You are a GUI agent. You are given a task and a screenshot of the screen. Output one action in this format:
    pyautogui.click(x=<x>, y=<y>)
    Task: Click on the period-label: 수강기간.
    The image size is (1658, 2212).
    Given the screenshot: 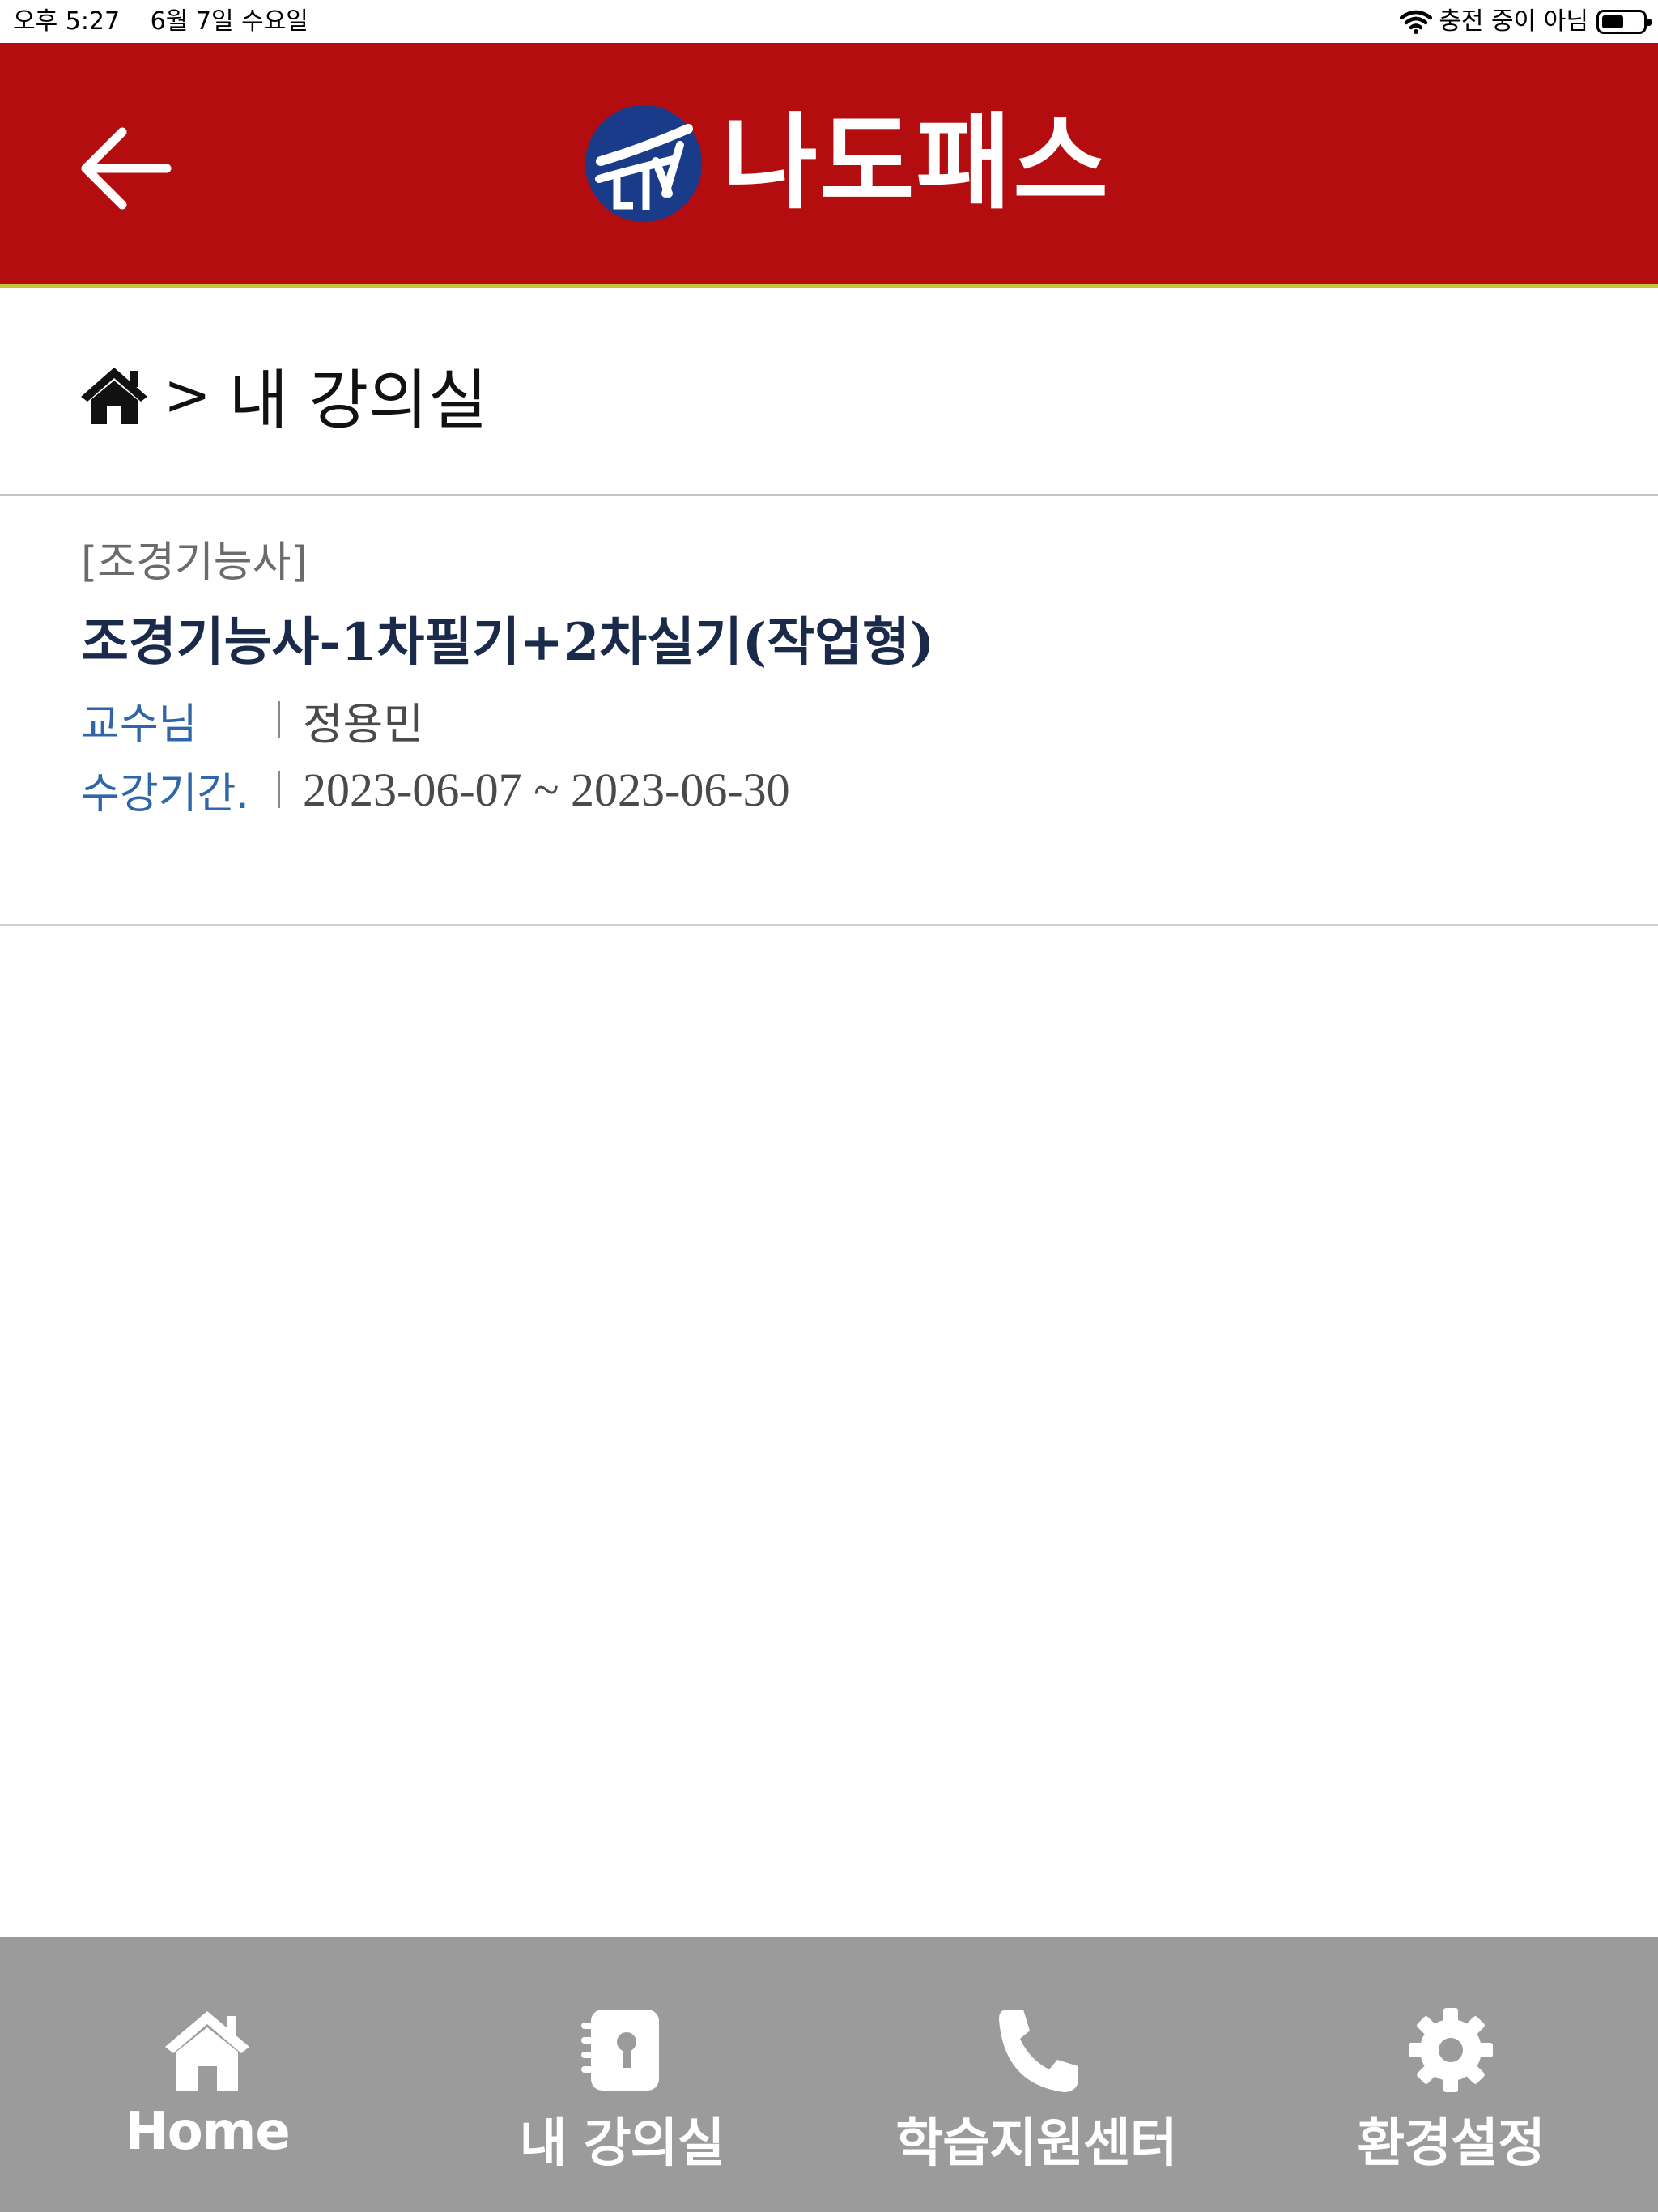 What is the action you would take?
    pyautogui.click(x=165, y=794)
    